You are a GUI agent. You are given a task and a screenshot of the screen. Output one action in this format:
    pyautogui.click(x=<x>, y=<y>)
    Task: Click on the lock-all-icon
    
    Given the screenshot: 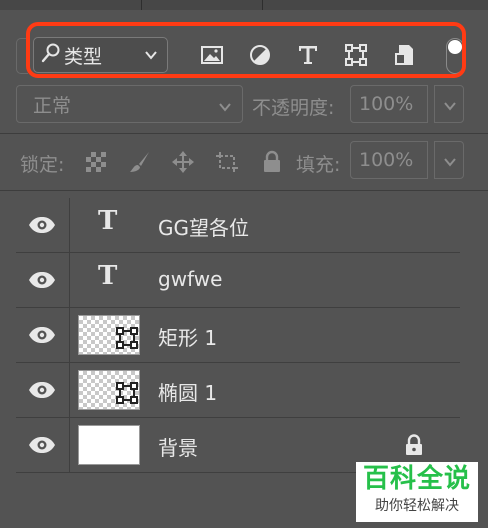 What is the action you would take?
    pyautogui.click(x=272, y=162)
    